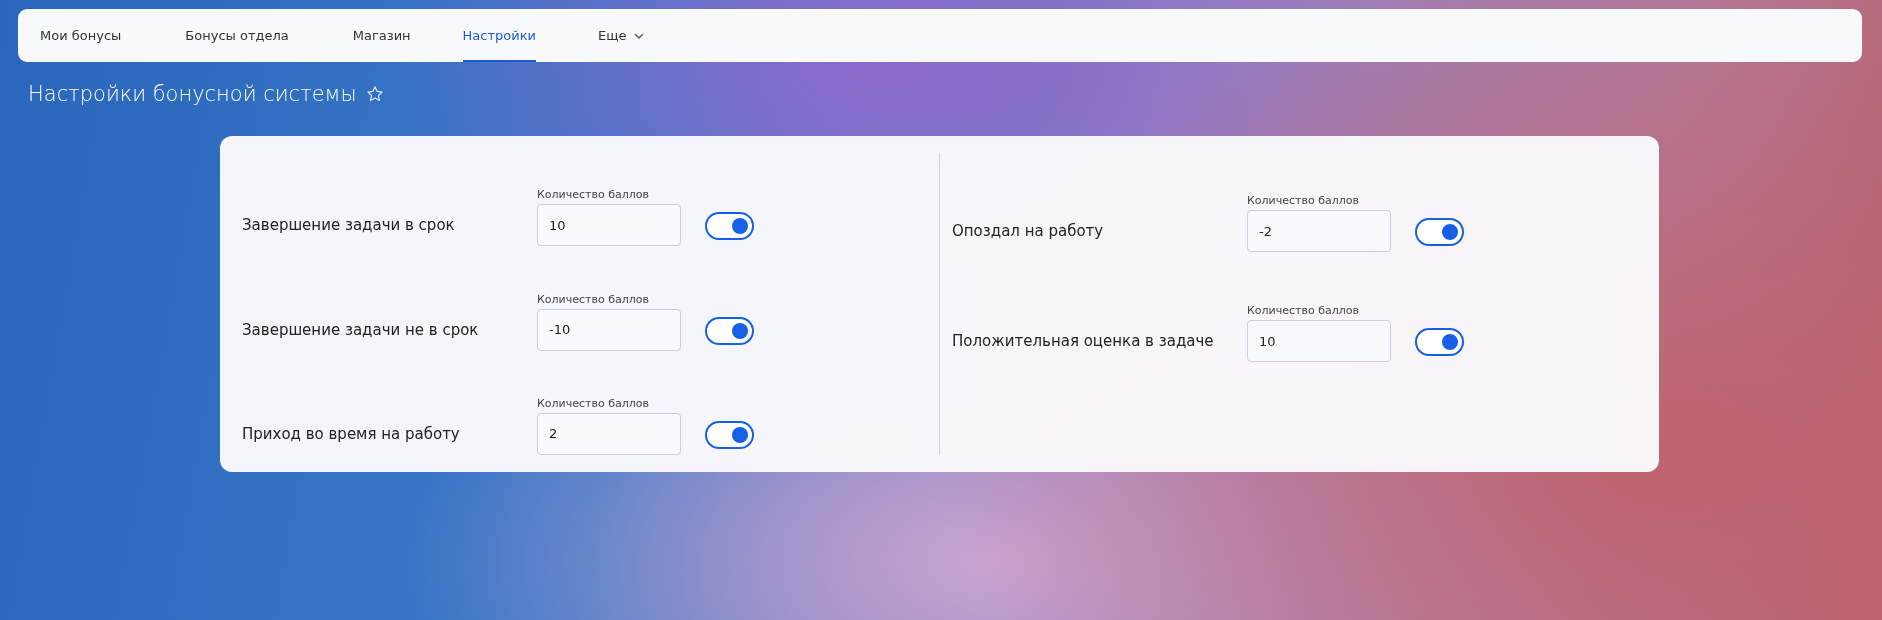  What do you see at coordinates (1319, 231) in the screenshot?
I see `points-input-field: -2` at bounding box center [1319, 231].